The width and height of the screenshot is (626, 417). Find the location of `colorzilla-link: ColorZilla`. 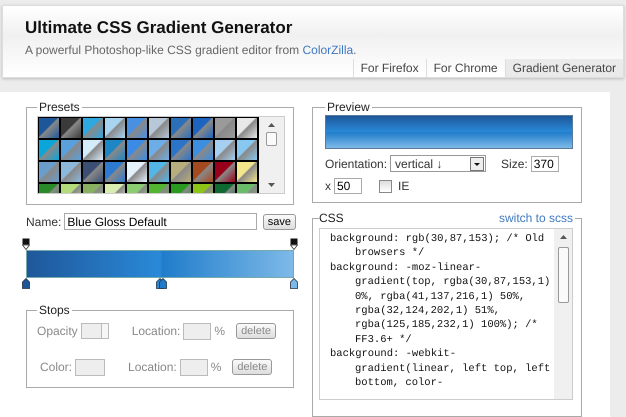

colorzilla-link: ColorZilla is located at coordinates (328, 50).